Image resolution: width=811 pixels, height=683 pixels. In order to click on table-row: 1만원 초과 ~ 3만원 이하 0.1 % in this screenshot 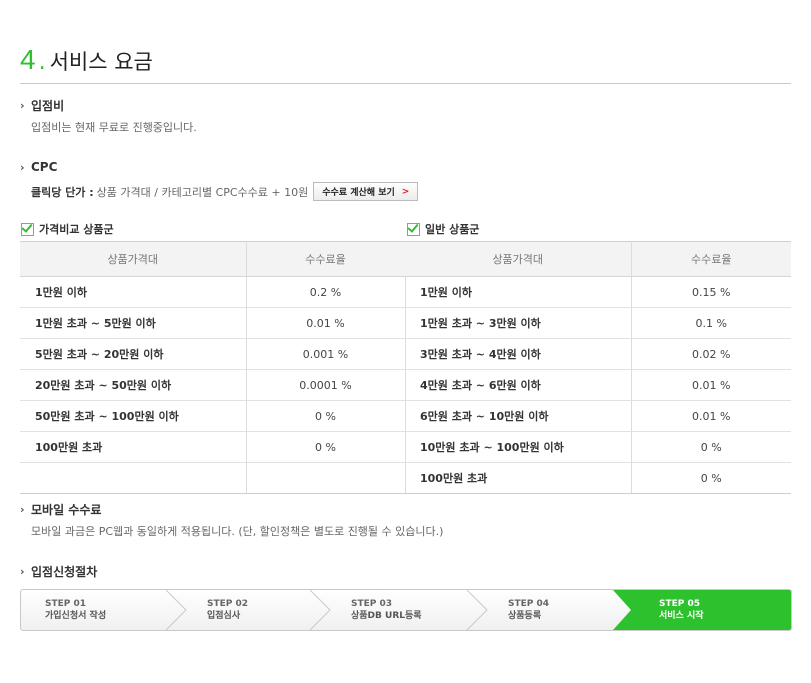, I will do `click(598, 323)`.